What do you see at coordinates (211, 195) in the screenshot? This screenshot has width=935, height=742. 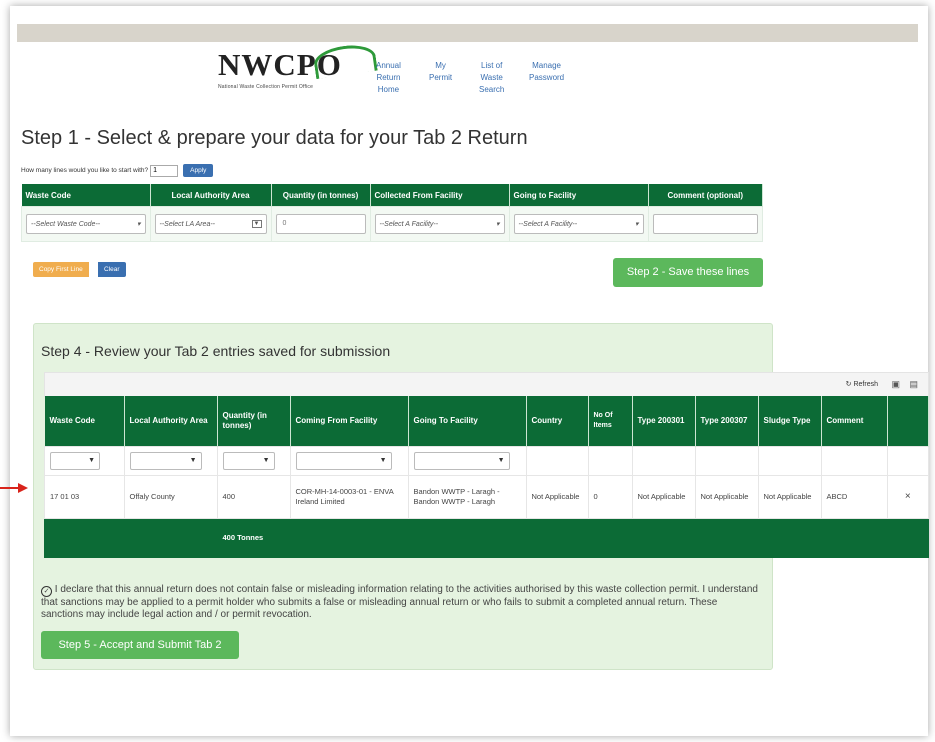 I see `col-local-authority-area: Local Authority Area` at bounding box center [211, 195].